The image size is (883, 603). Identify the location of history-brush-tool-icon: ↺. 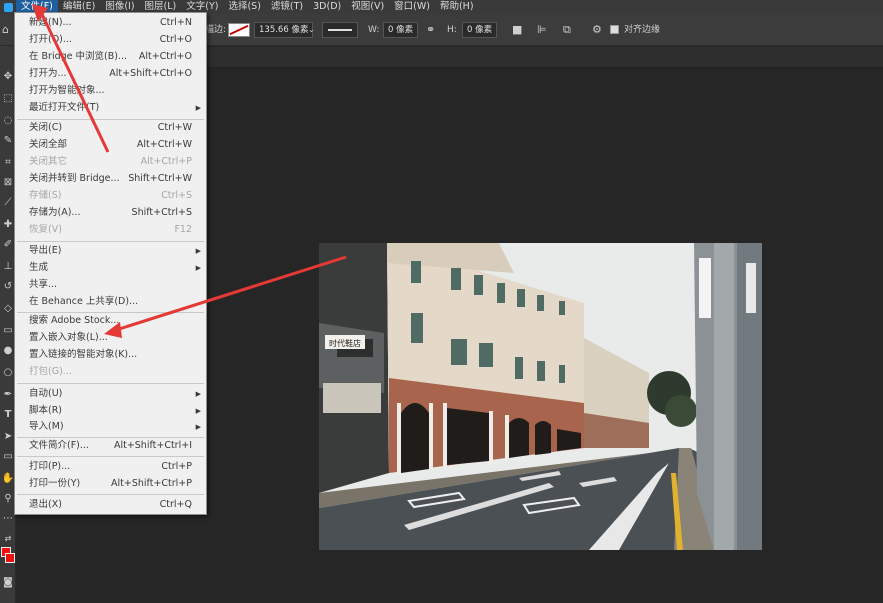
(8, 287).